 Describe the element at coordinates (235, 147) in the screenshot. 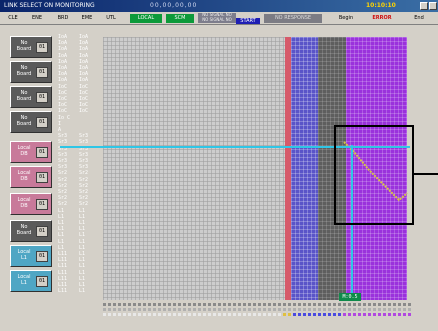

I see `horizontal-cursor-line` at that location.